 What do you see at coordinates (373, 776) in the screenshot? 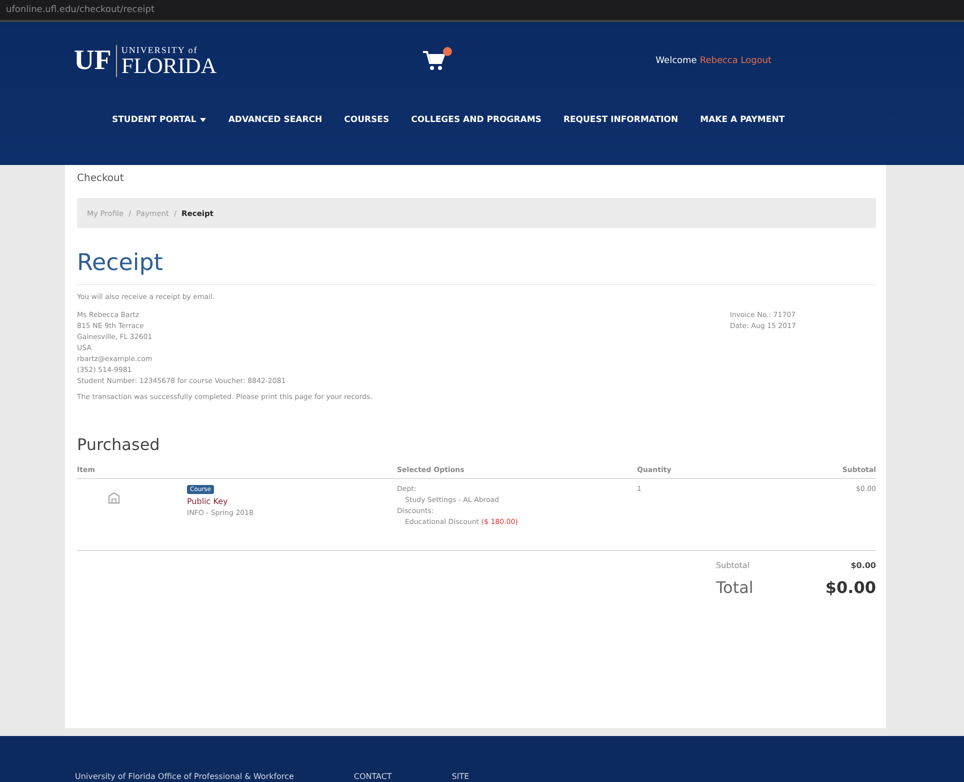
I see `footer-heading: CONTACT` at bounding box center [373, 776].